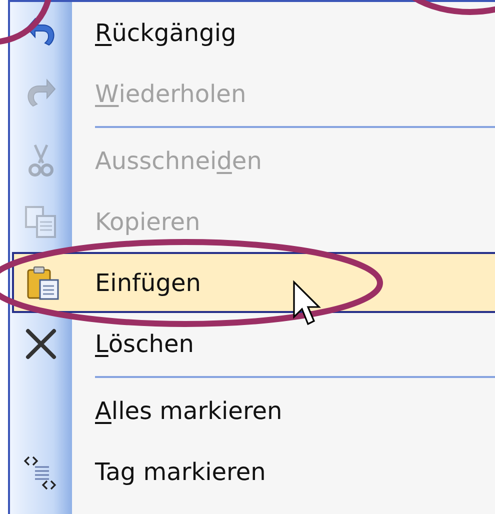  I want to click on menu-item: Tag markieren, so click(252, 471).